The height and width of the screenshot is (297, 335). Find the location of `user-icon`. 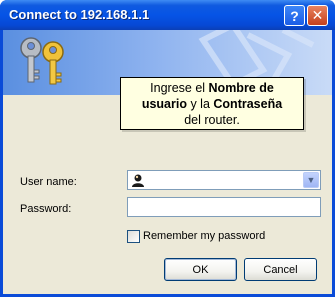

user-icon is located at coordinates (138, 180).